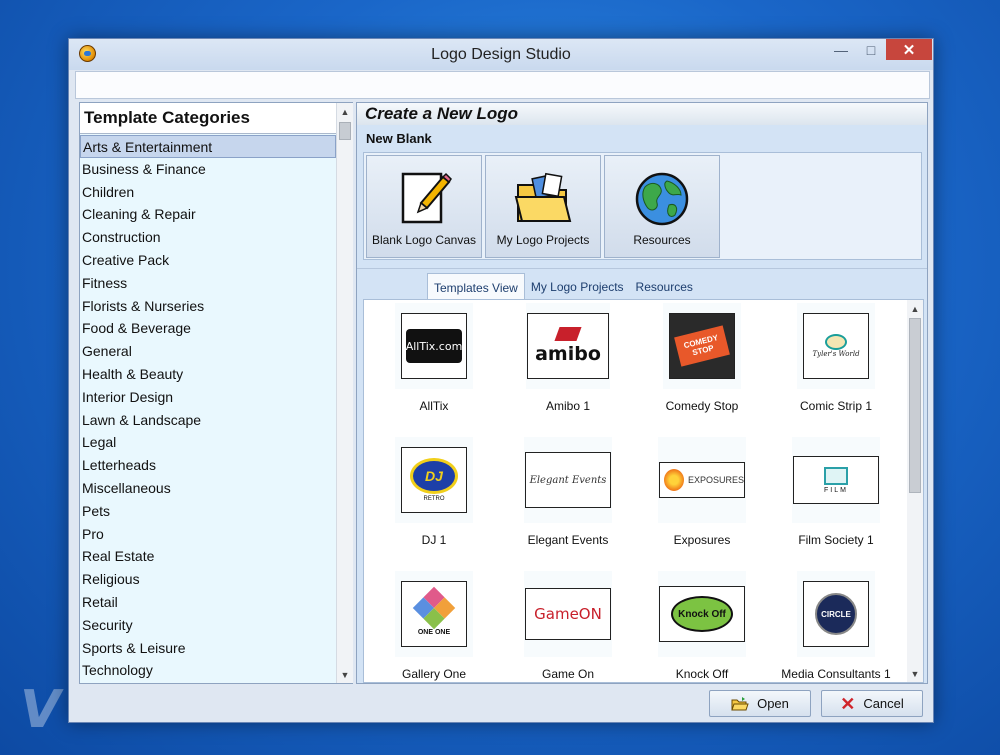 This screenshot has height=755, width=1000. I want to click on category-item: Pets, so click(208, 511).